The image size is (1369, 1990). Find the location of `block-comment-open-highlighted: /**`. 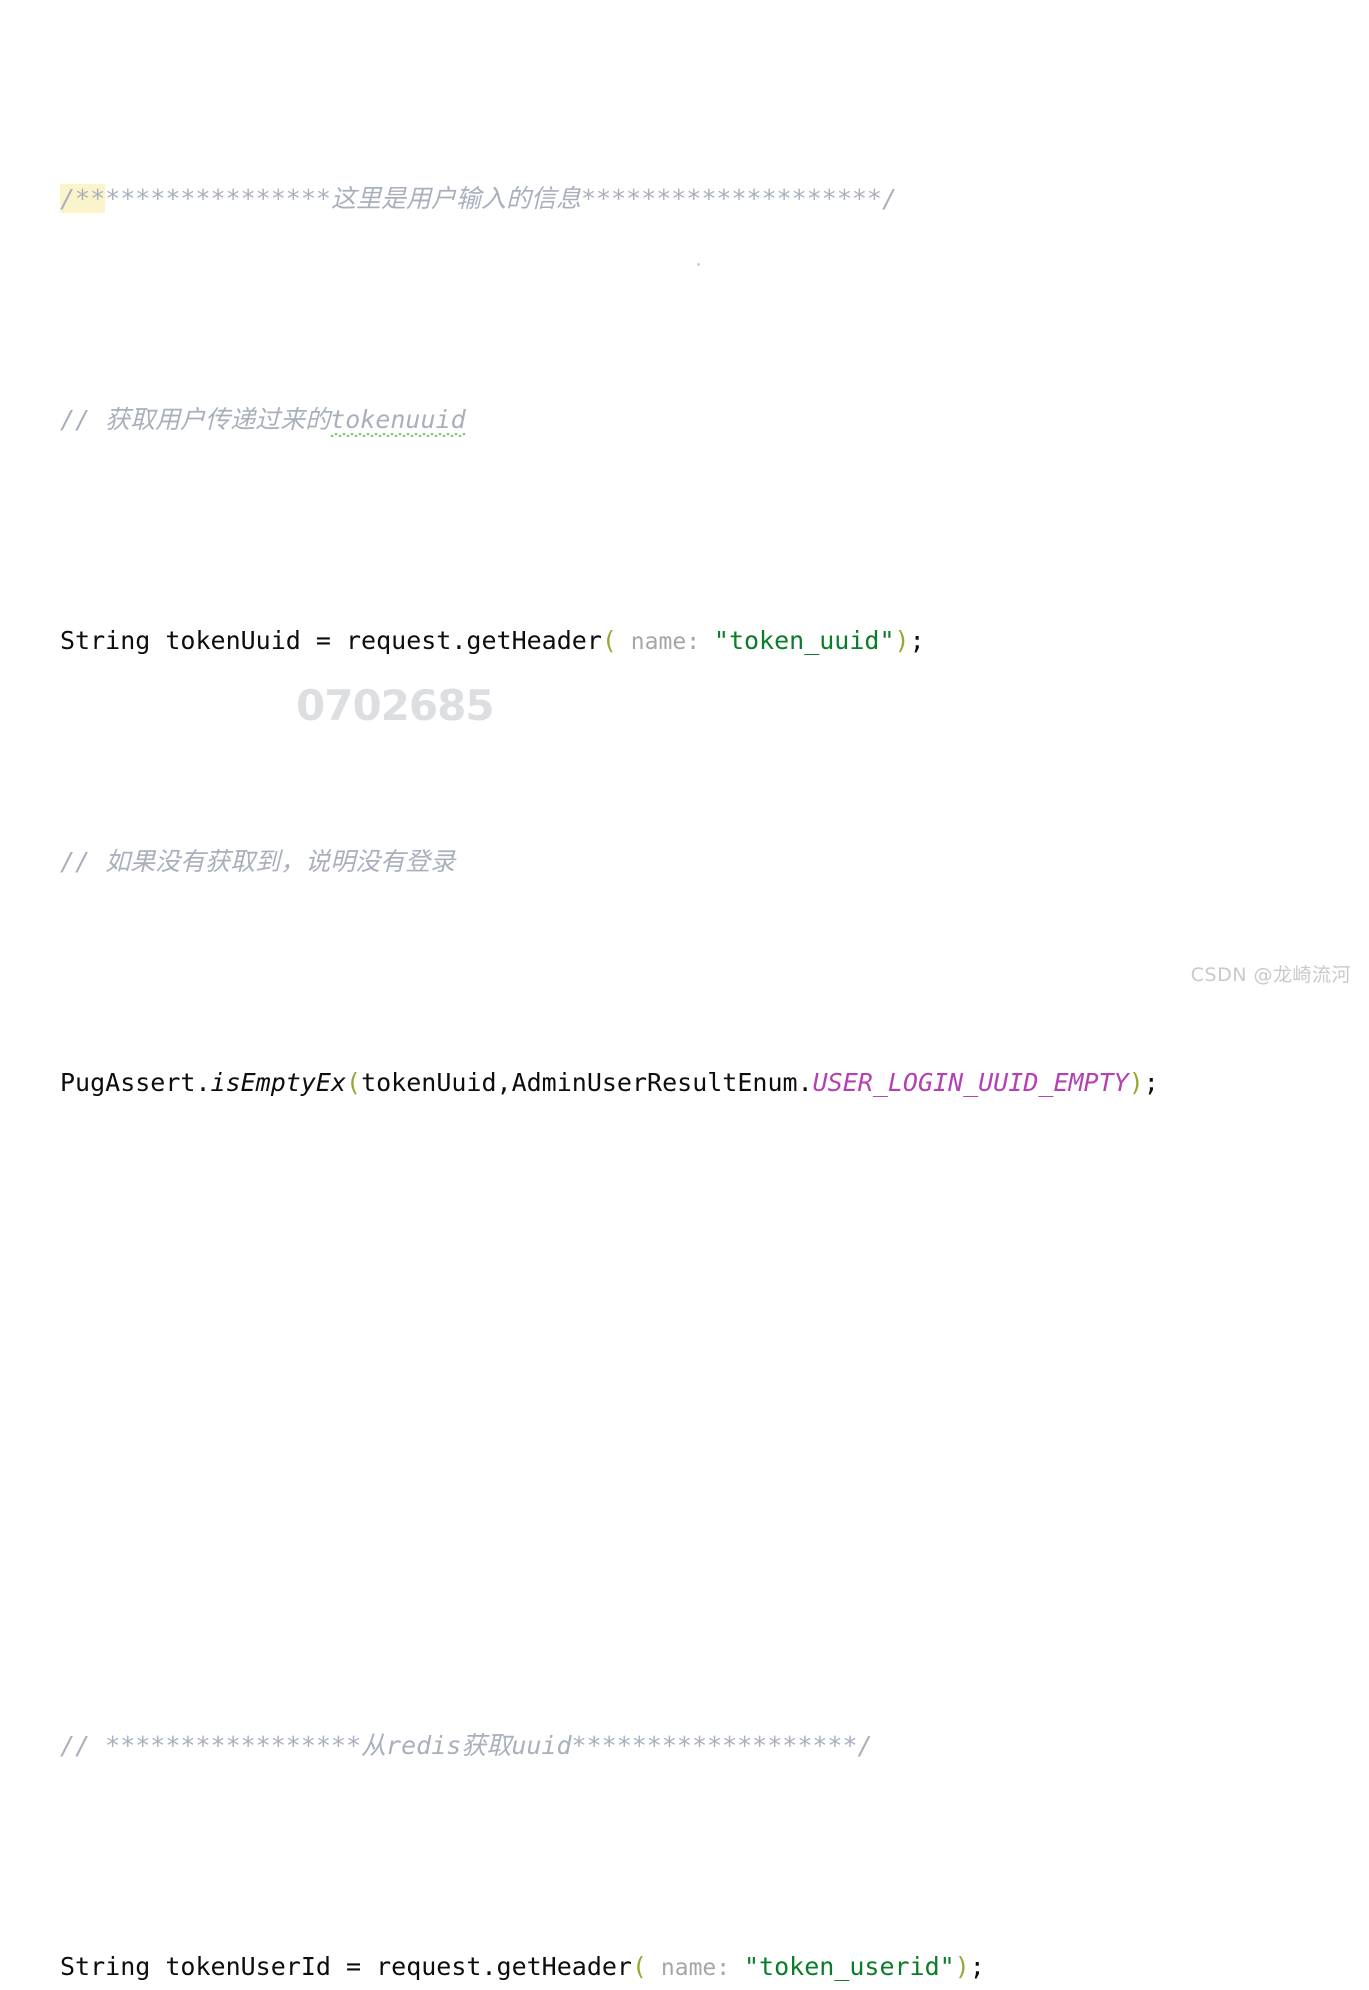

block-comment-open-highlighted: /** is located at coordinates (83, 198).